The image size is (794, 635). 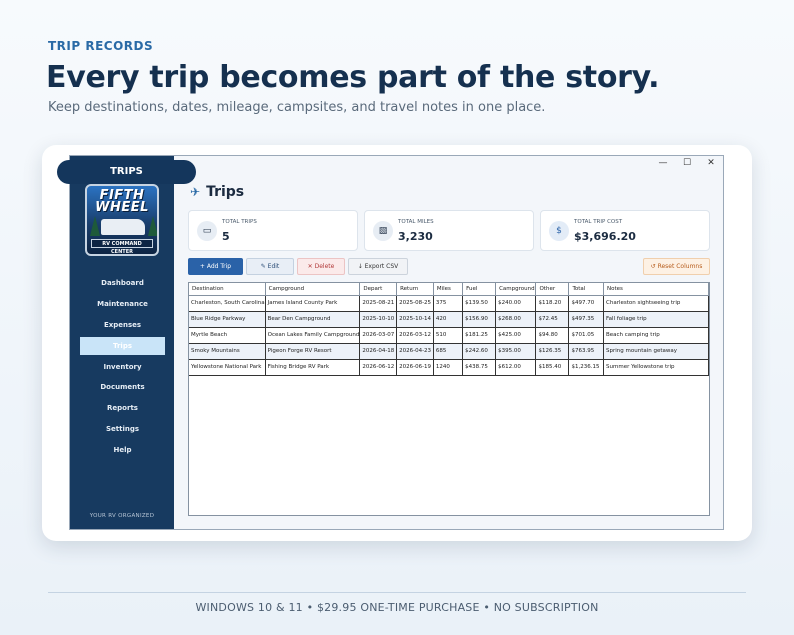 I want to click on table-cell: $395.00, so click(x=516, y=351).